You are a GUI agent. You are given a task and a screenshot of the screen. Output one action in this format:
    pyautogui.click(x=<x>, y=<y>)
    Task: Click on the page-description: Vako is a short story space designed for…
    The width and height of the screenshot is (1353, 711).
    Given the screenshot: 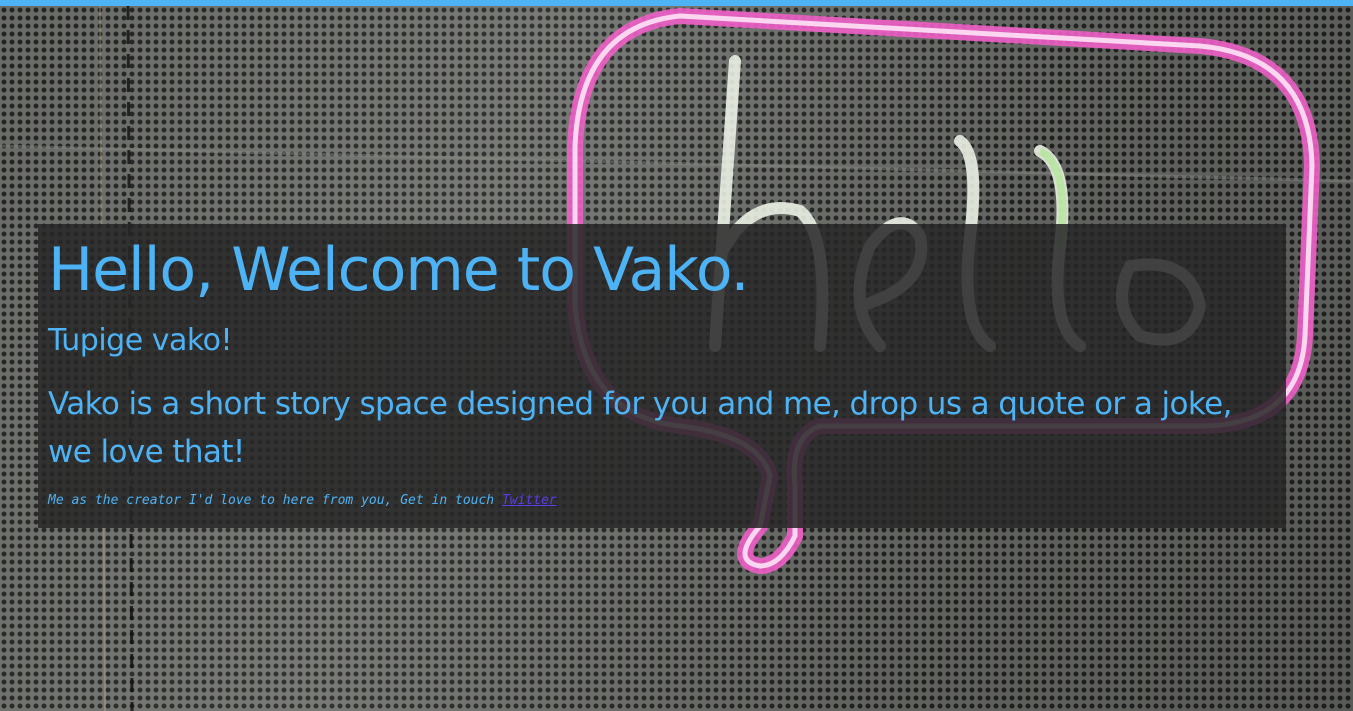 What is the action you would take?
    pyautogui.click(x=640, y=428)
    